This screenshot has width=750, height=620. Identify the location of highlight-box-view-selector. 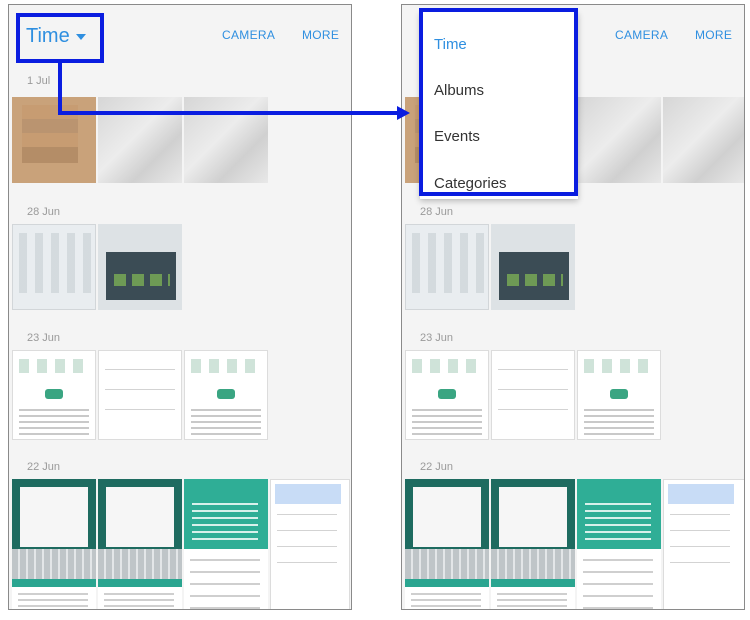
(60, 38).